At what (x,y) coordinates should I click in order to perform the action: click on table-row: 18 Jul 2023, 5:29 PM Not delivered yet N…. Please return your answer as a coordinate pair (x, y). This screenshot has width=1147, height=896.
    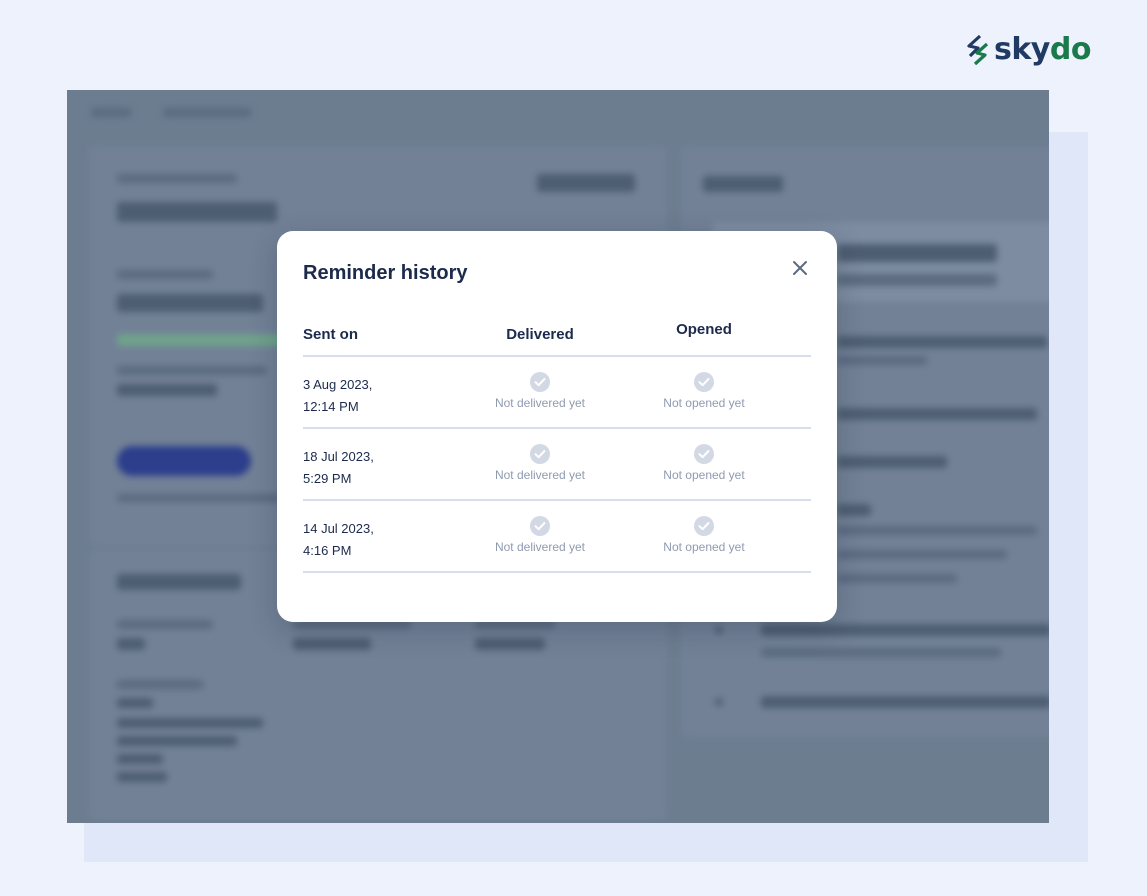
    Looking at the image, I should click on (557, 465).